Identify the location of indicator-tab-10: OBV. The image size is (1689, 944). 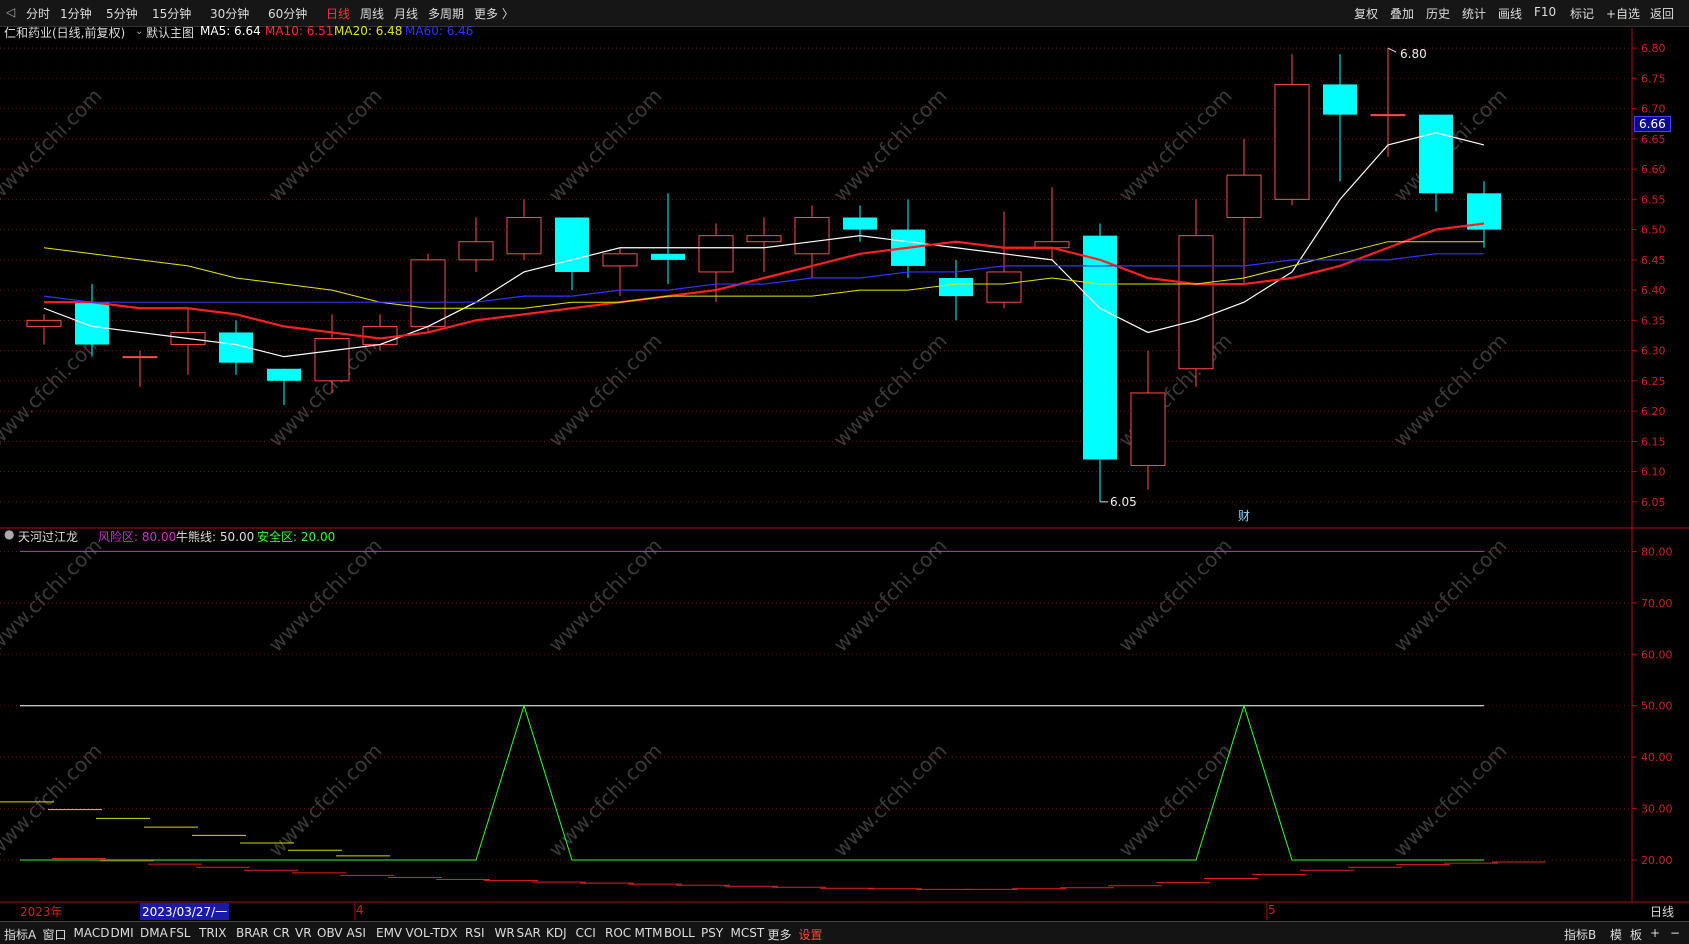
(330, 933).